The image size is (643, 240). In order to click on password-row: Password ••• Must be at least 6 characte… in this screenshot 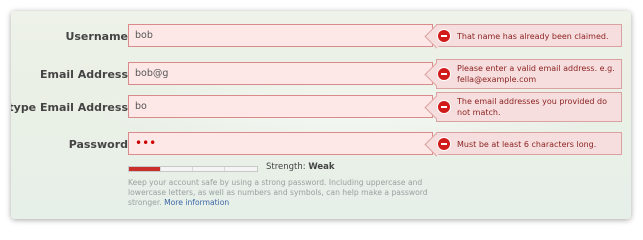, I will do `click(321, 144)`.